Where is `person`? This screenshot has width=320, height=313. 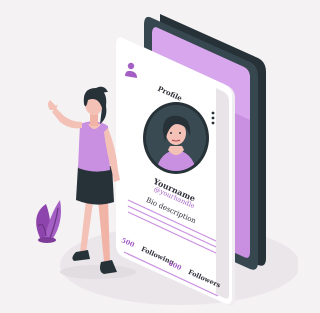
person is located at coordinates (84, 180).